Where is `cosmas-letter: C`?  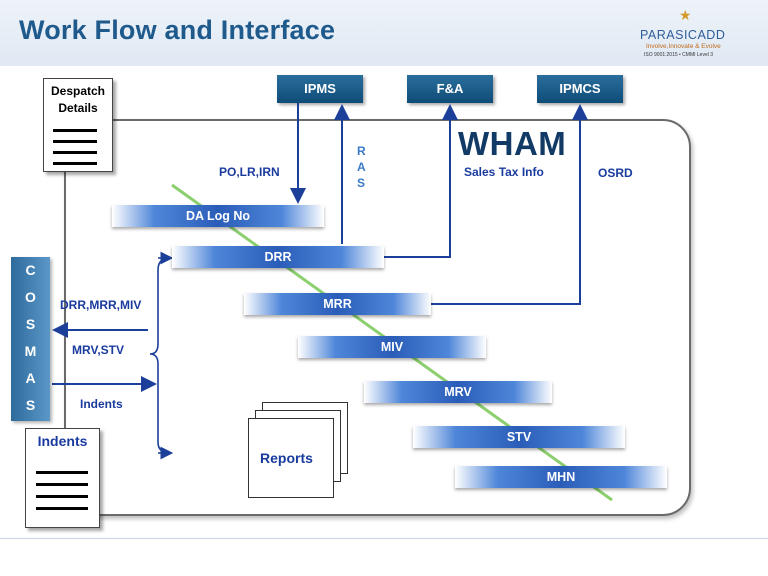
cosmas-letter: C is located at coordinates (30, 270).